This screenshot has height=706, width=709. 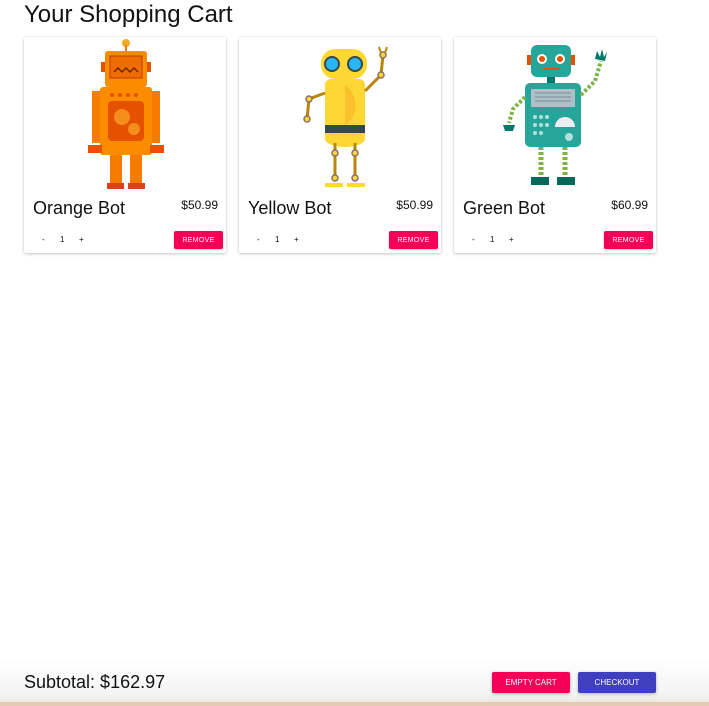 I want to click on cart-item-card: Green Bot $60.99 - 1 + REMOVE, so click(x=555, y=145).